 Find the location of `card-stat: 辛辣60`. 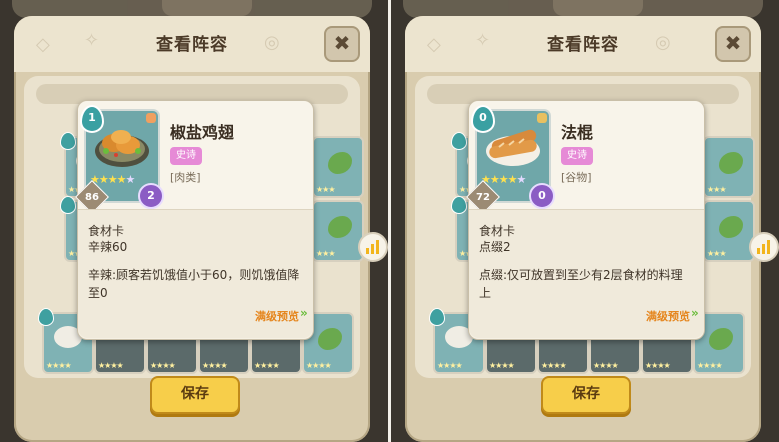

card-stat: 辛辣60 is located at coordinates (108, 247).